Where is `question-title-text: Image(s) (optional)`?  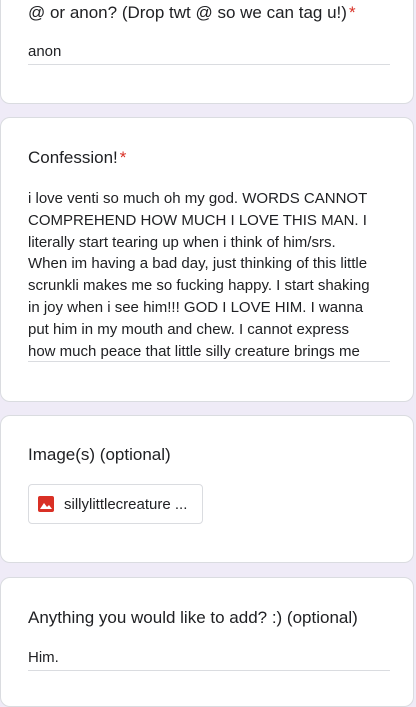 question-title-text: Image(s) (optional) is located at coordinates (99, 454).